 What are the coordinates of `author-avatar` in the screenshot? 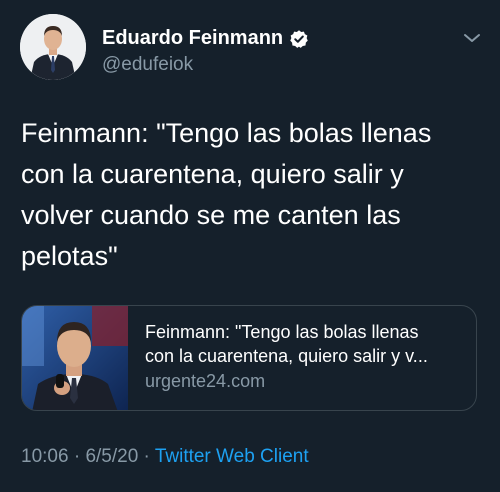 It's located at (53, 47).